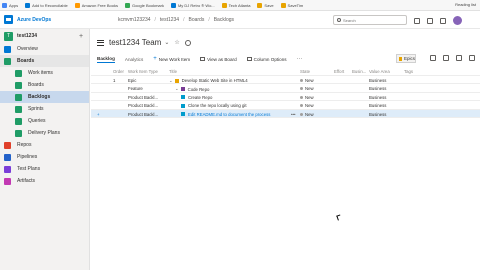  Describe the element at coordinates (222, 59) in the screenshot. I see `view-as-board-label: View as Board` at that location.